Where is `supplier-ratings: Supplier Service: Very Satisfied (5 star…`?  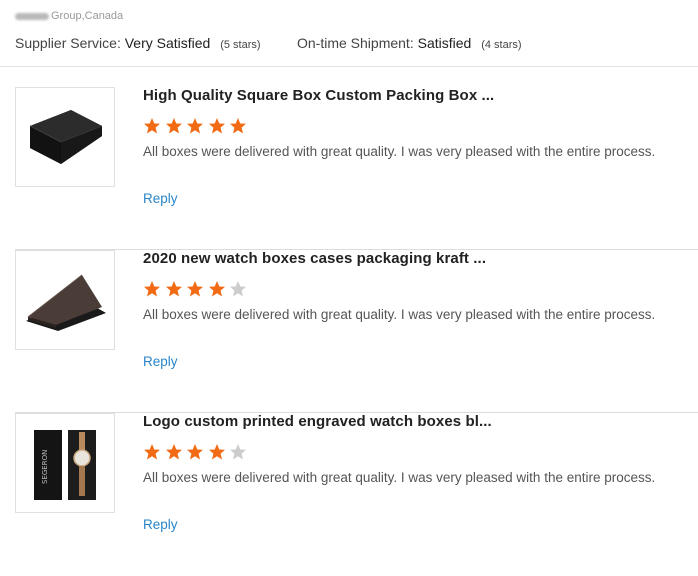
supplier-ratings: Supplier Service: Very Satisfied (5 star… is located at coordinates (268, 43).